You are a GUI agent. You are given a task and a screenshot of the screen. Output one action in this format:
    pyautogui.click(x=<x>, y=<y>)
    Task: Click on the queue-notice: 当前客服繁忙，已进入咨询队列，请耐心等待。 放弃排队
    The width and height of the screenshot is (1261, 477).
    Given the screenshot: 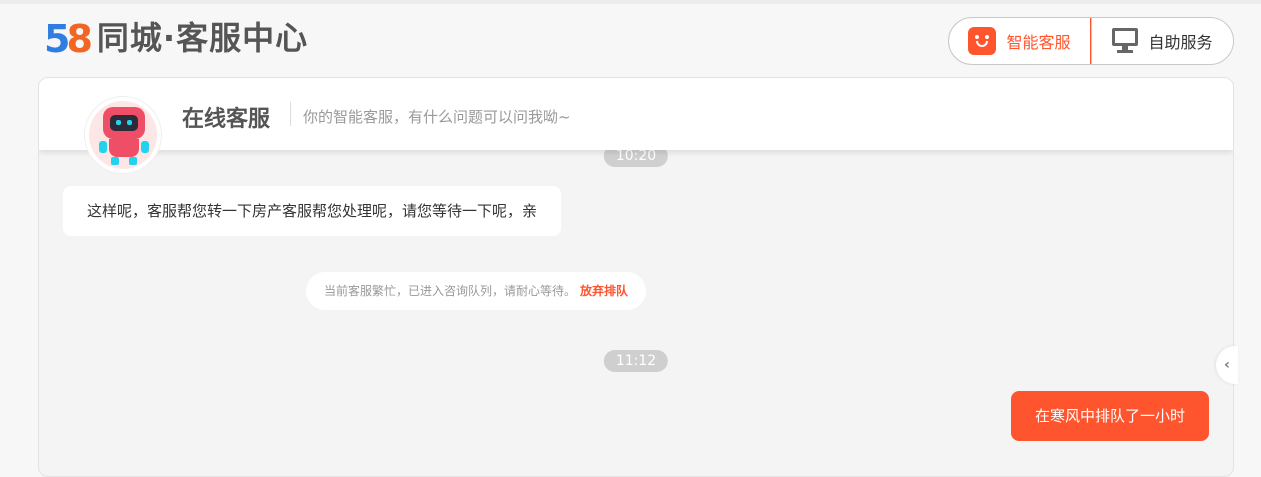 What is the action you would take?
    pyautogui.click(x=476, y=291)
    